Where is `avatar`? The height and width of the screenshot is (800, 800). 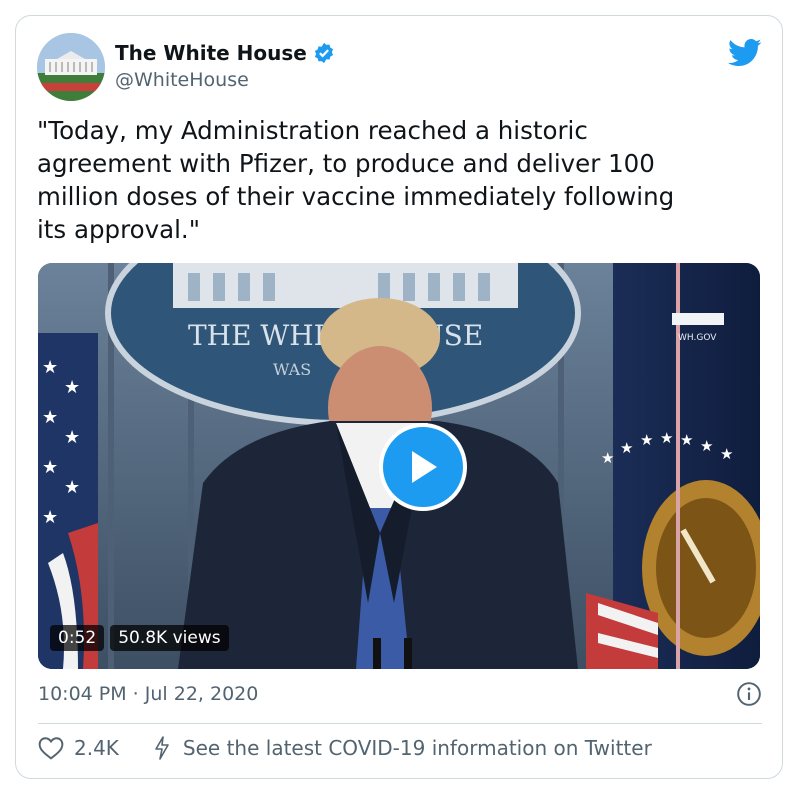
avatar is located at coordinates (71, 67).